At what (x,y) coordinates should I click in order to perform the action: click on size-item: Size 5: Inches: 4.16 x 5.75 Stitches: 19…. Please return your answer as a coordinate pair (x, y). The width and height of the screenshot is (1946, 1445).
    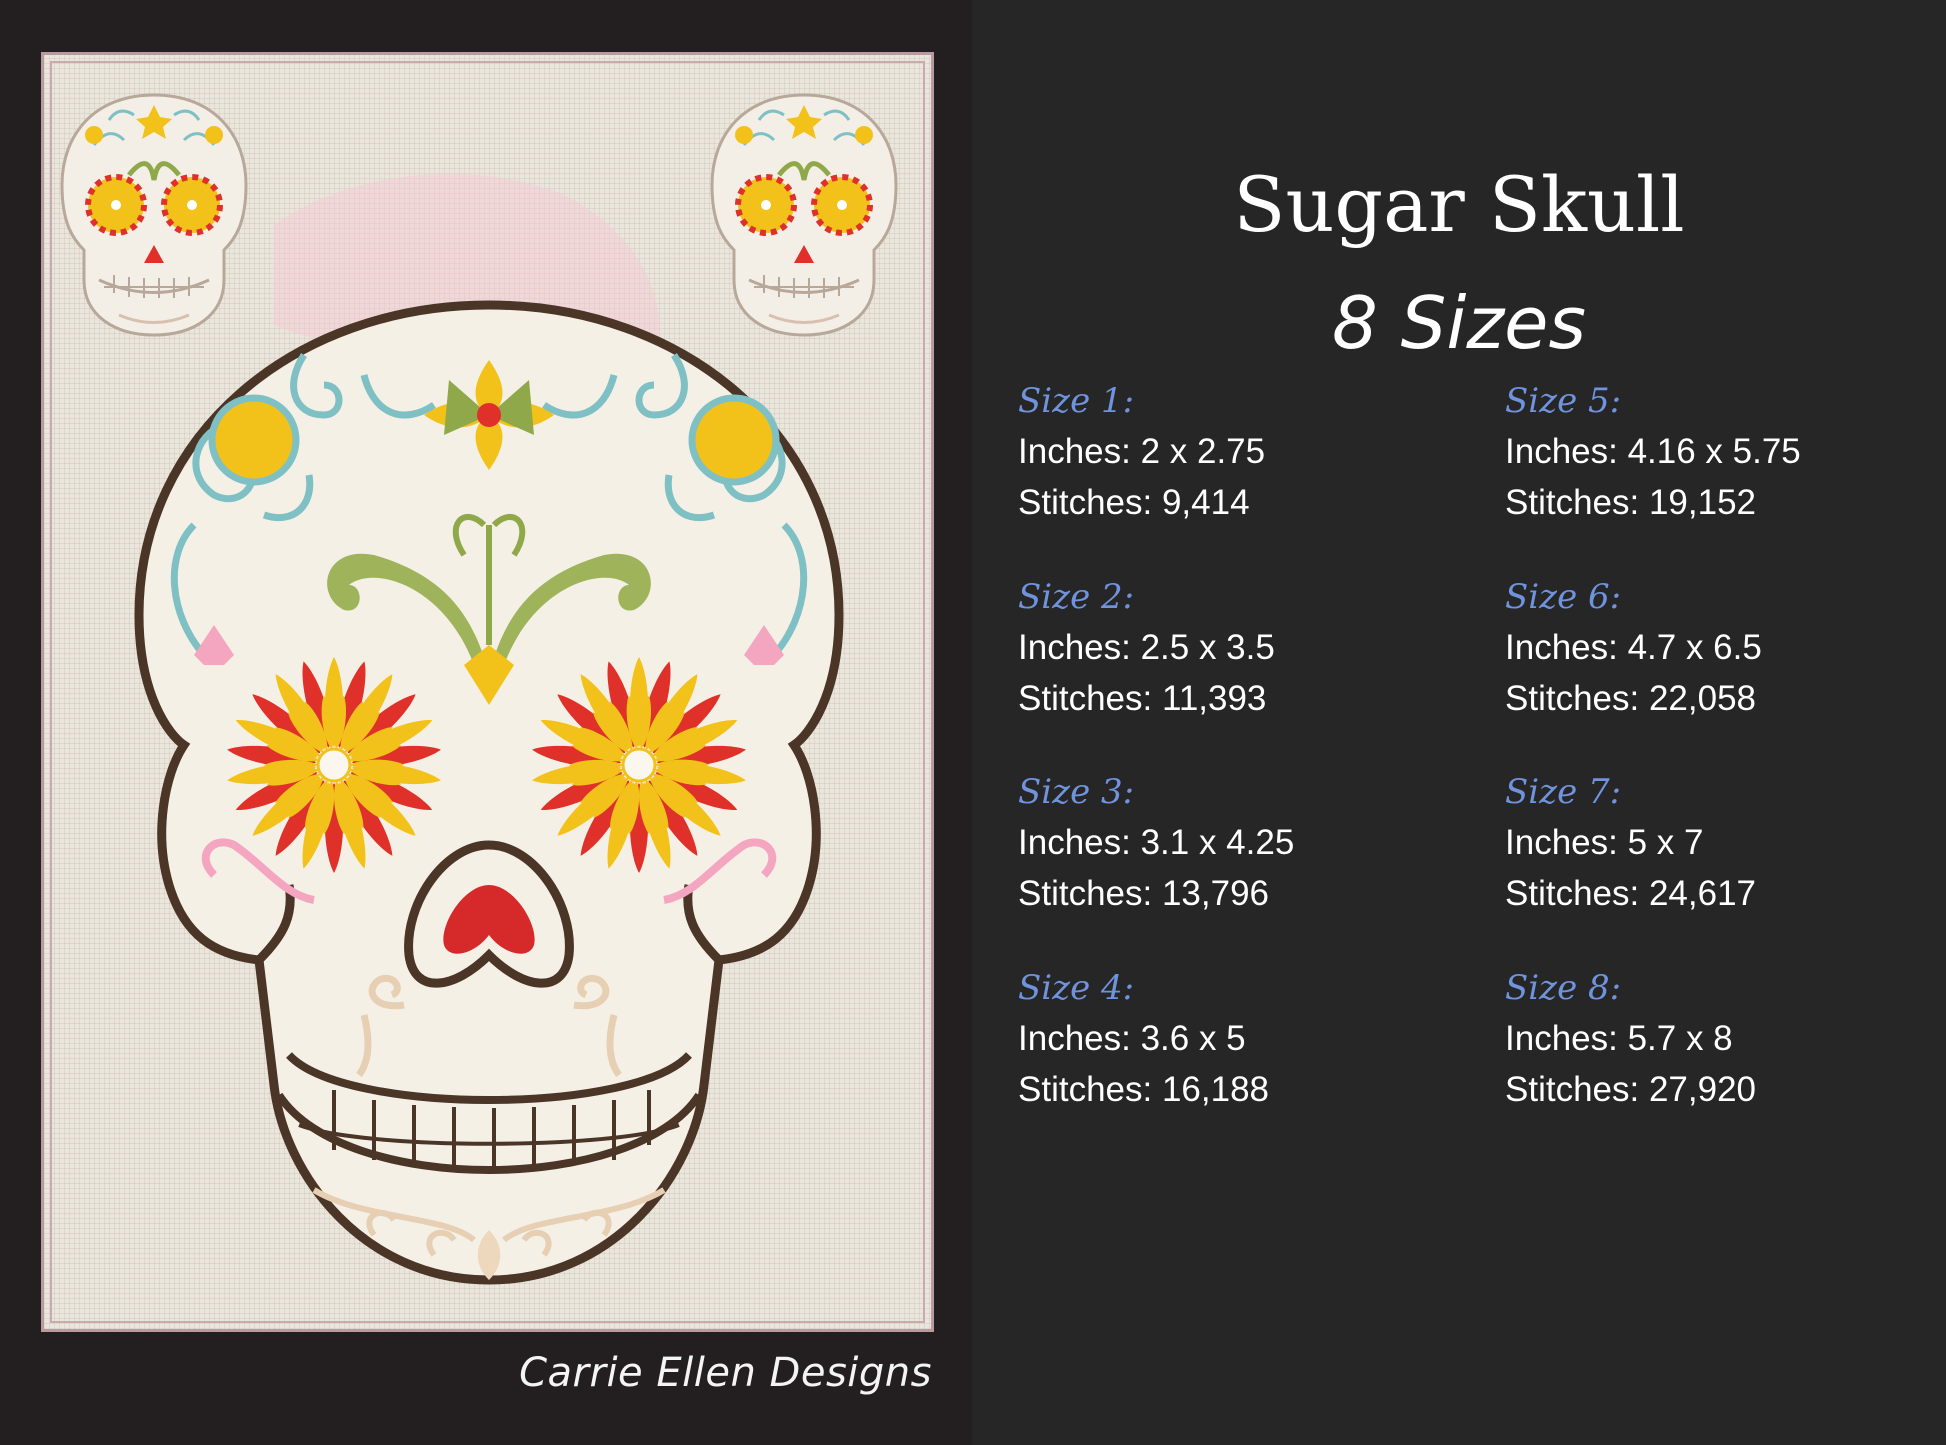
    Looking at the image, I should click on (1725, 452).